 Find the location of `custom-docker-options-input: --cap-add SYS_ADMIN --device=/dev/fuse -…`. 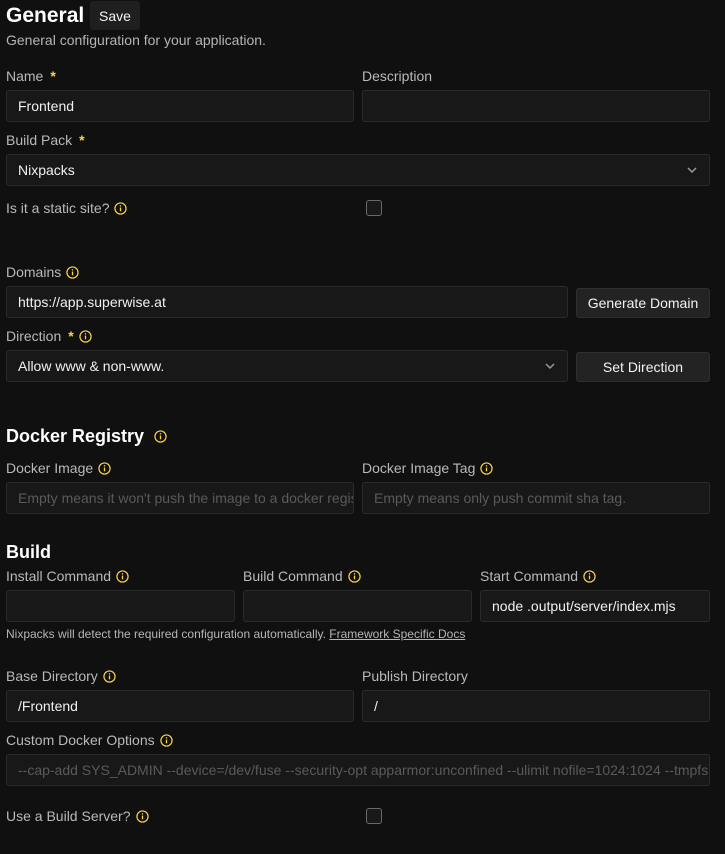

custom-docker-options-input: --cap-add SYS_ADMIN --device=/dev/fuse -… is located at coordinates (358, 770).